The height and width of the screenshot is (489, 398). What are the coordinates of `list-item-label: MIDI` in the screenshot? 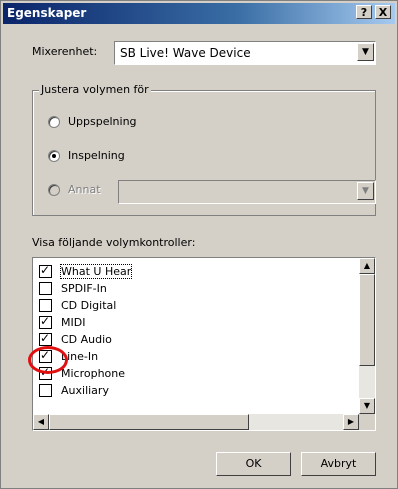 It's located at (73, 322).